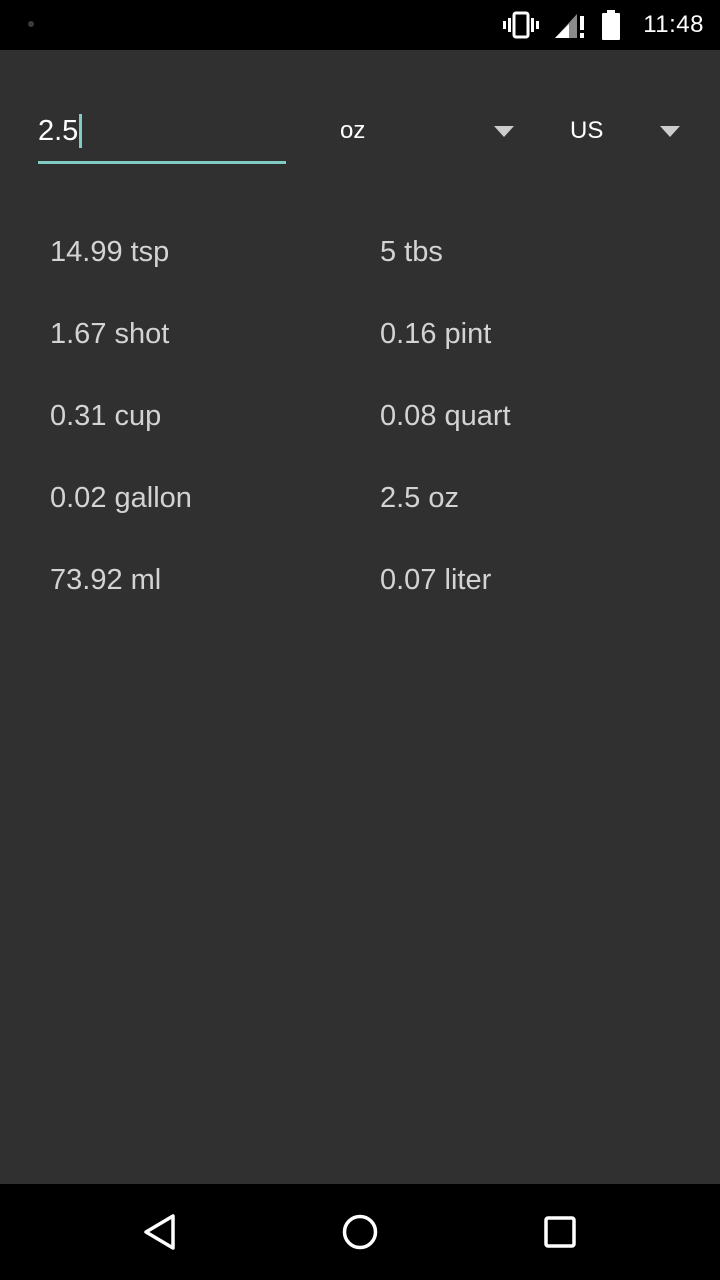 The width and height of the screenshot is (720, 1280). I want to click on result-tbs: 5 tbs, so click(411, 252).